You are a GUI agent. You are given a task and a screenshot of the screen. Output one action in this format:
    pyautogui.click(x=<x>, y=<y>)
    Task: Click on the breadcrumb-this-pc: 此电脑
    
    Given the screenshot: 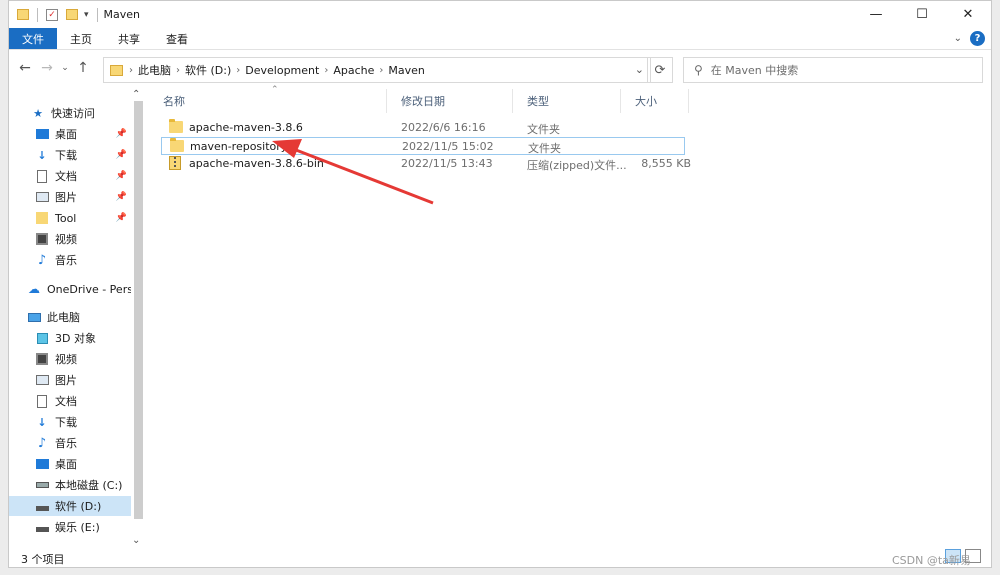 What is the action you would take?
    pyautogui.click(x=154, y=70)
    